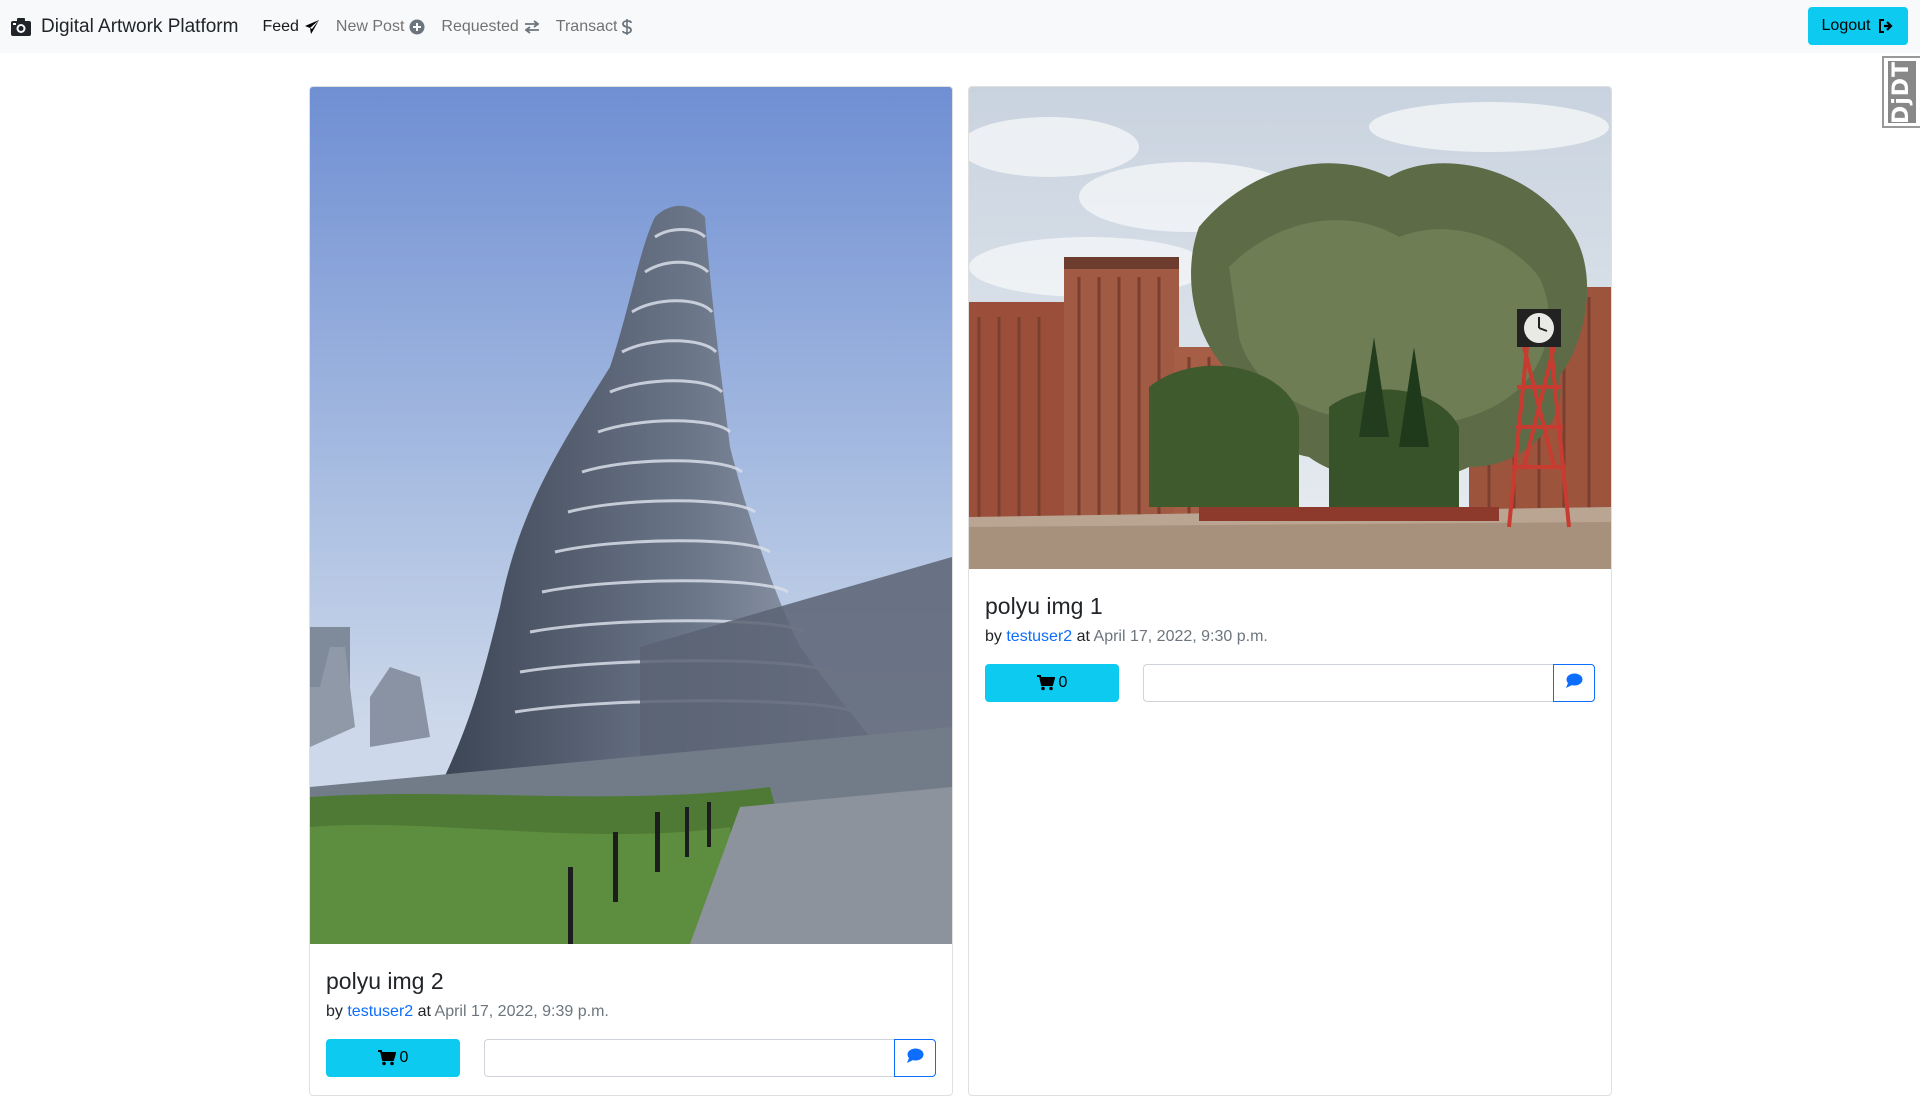 This screenshot has height=1096, width=1920. I want to click on nav-feed-label: Feed, so click(280, 26).